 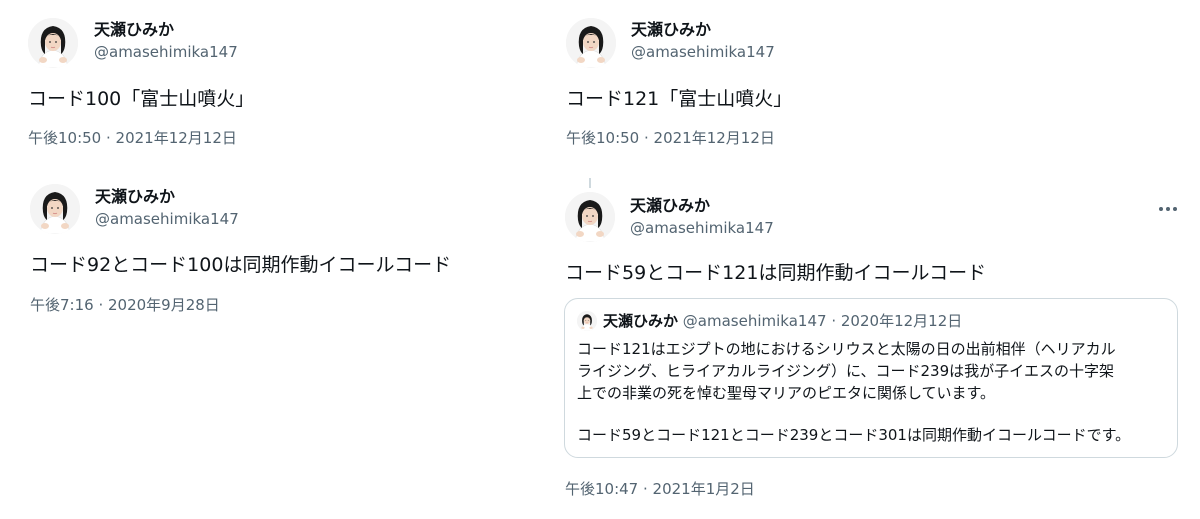 I want to click on quoted-text-line-2: ライジング、ヒライアカルライジング）に、コード239は我が子イエスの十字架, so click(x=845, y=371).